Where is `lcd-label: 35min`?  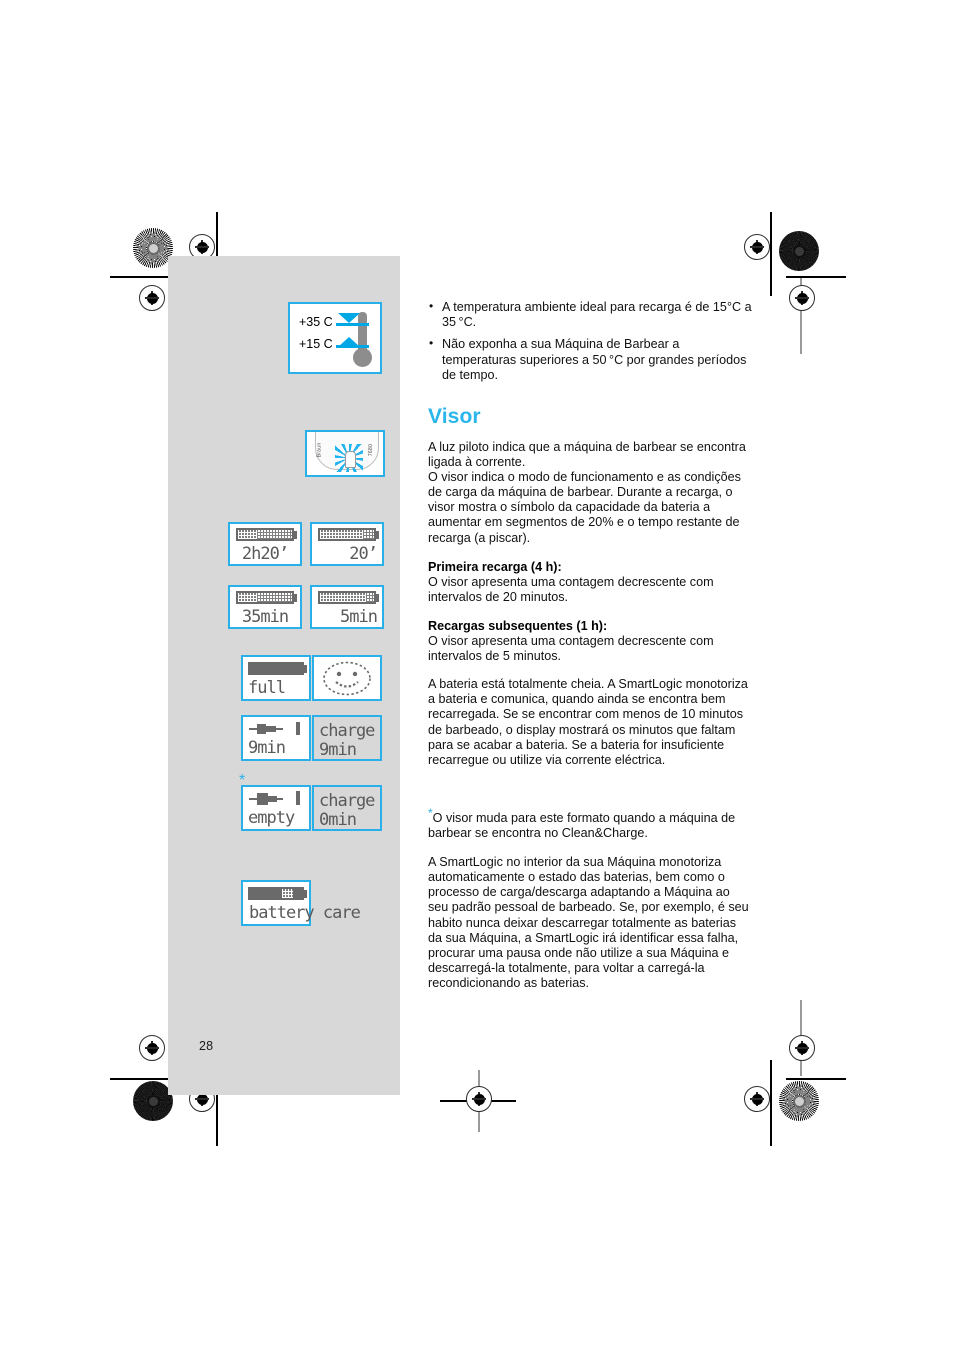 lcd-label: 35min is located at coordinates (265, 617).